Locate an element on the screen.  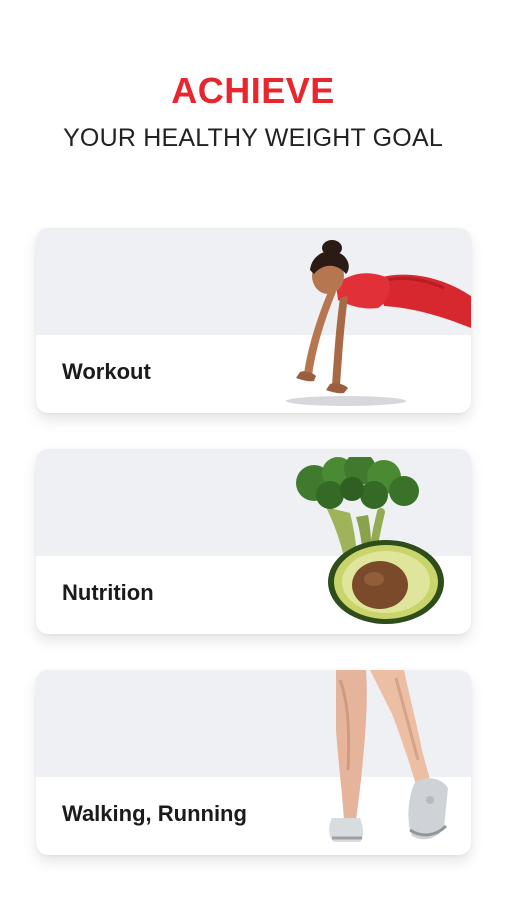
broccoli-avocado-icon is located at coordinates (370, 540).